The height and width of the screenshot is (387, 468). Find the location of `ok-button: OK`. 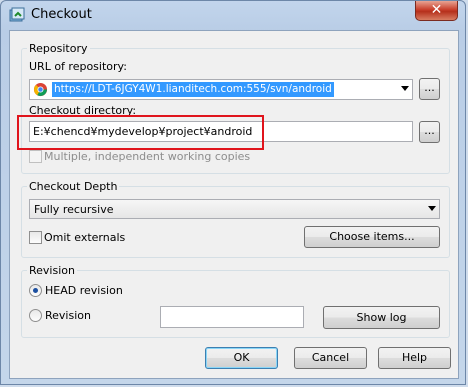

ok-button: OK is located at coordinates (241, 358).